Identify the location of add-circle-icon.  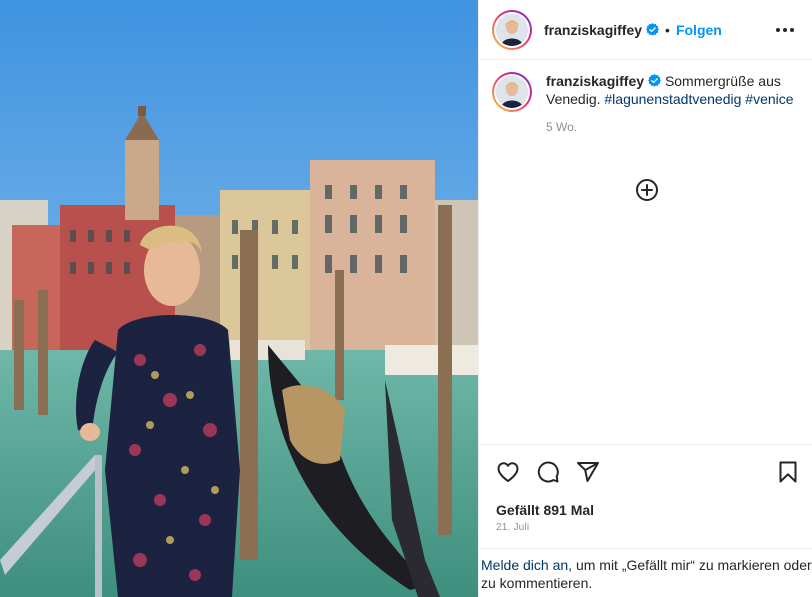
(647, 190).